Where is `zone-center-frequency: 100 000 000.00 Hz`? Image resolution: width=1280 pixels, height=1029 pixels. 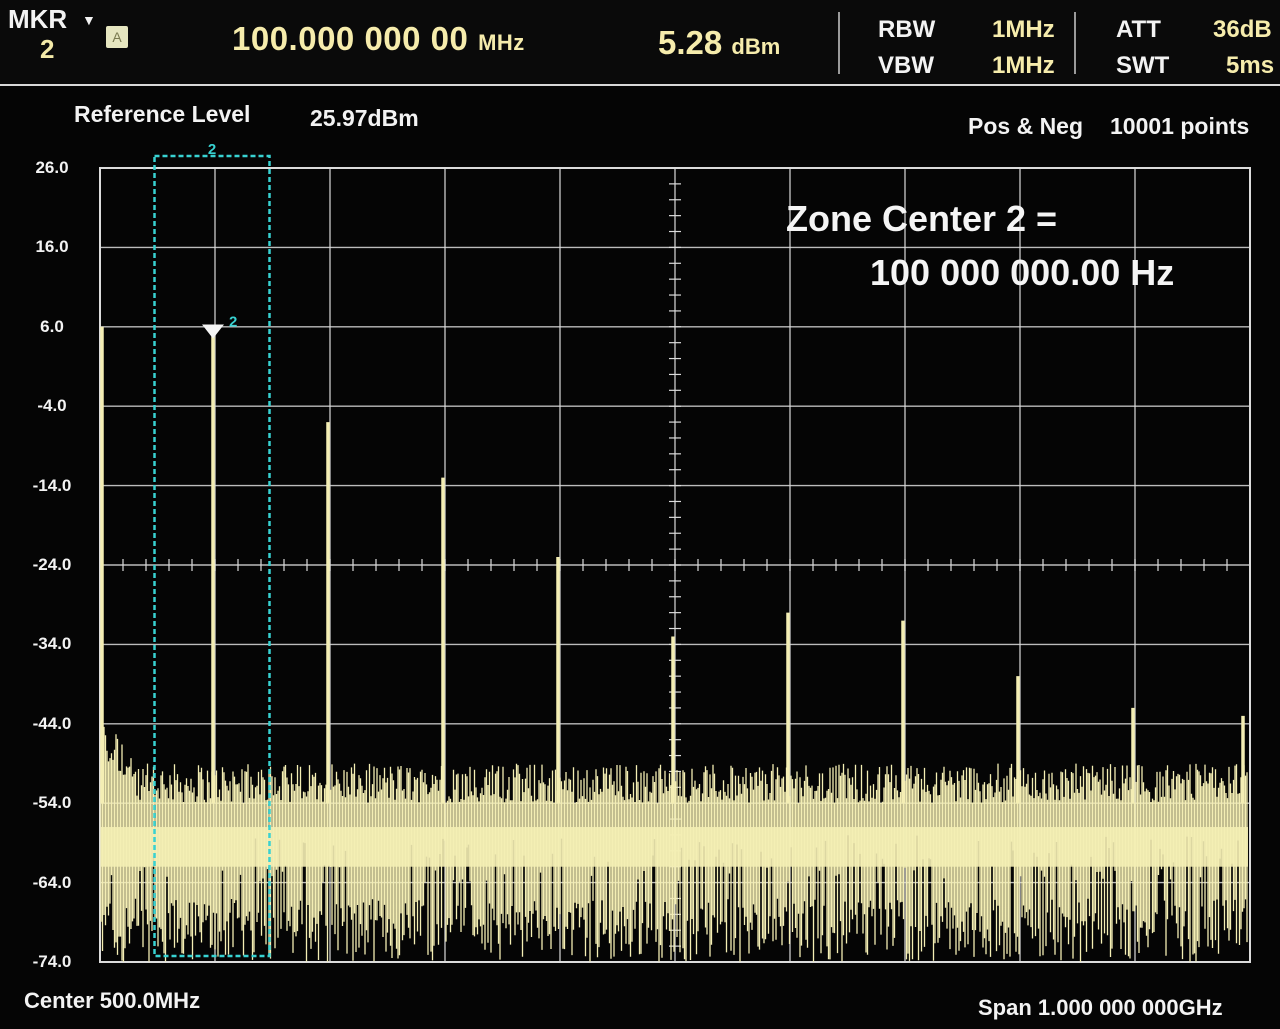
zone-center-frequency: 100 000 000.00 Hz is located at coordinates (1022, 272).